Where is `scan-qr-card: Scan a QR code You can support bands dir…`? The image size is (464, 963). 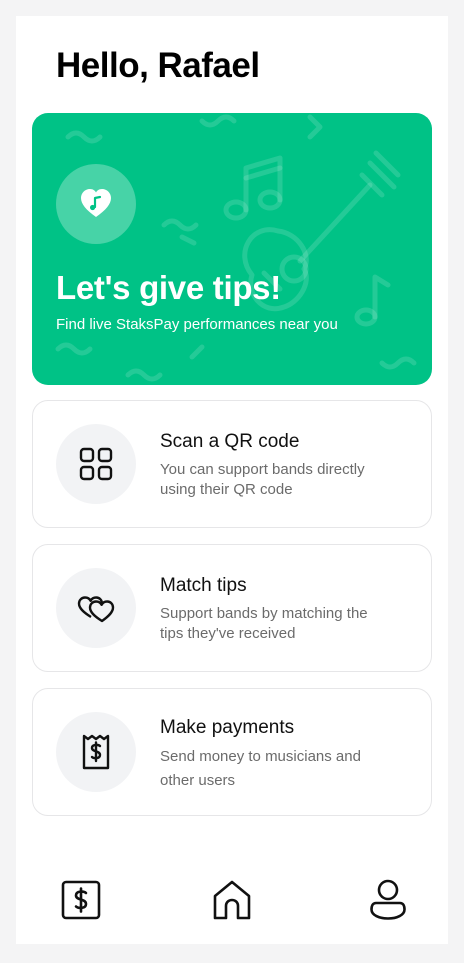
scan-qr-card: Scan a QR code You can support bands dir… is located at coordinates (232, 464).